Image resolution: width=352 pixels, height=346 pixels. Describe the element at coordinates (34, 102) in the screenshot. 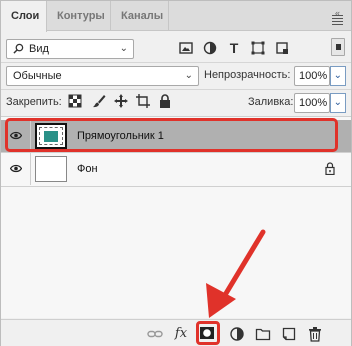

I see `lock-label: Закрепить:` at that location.